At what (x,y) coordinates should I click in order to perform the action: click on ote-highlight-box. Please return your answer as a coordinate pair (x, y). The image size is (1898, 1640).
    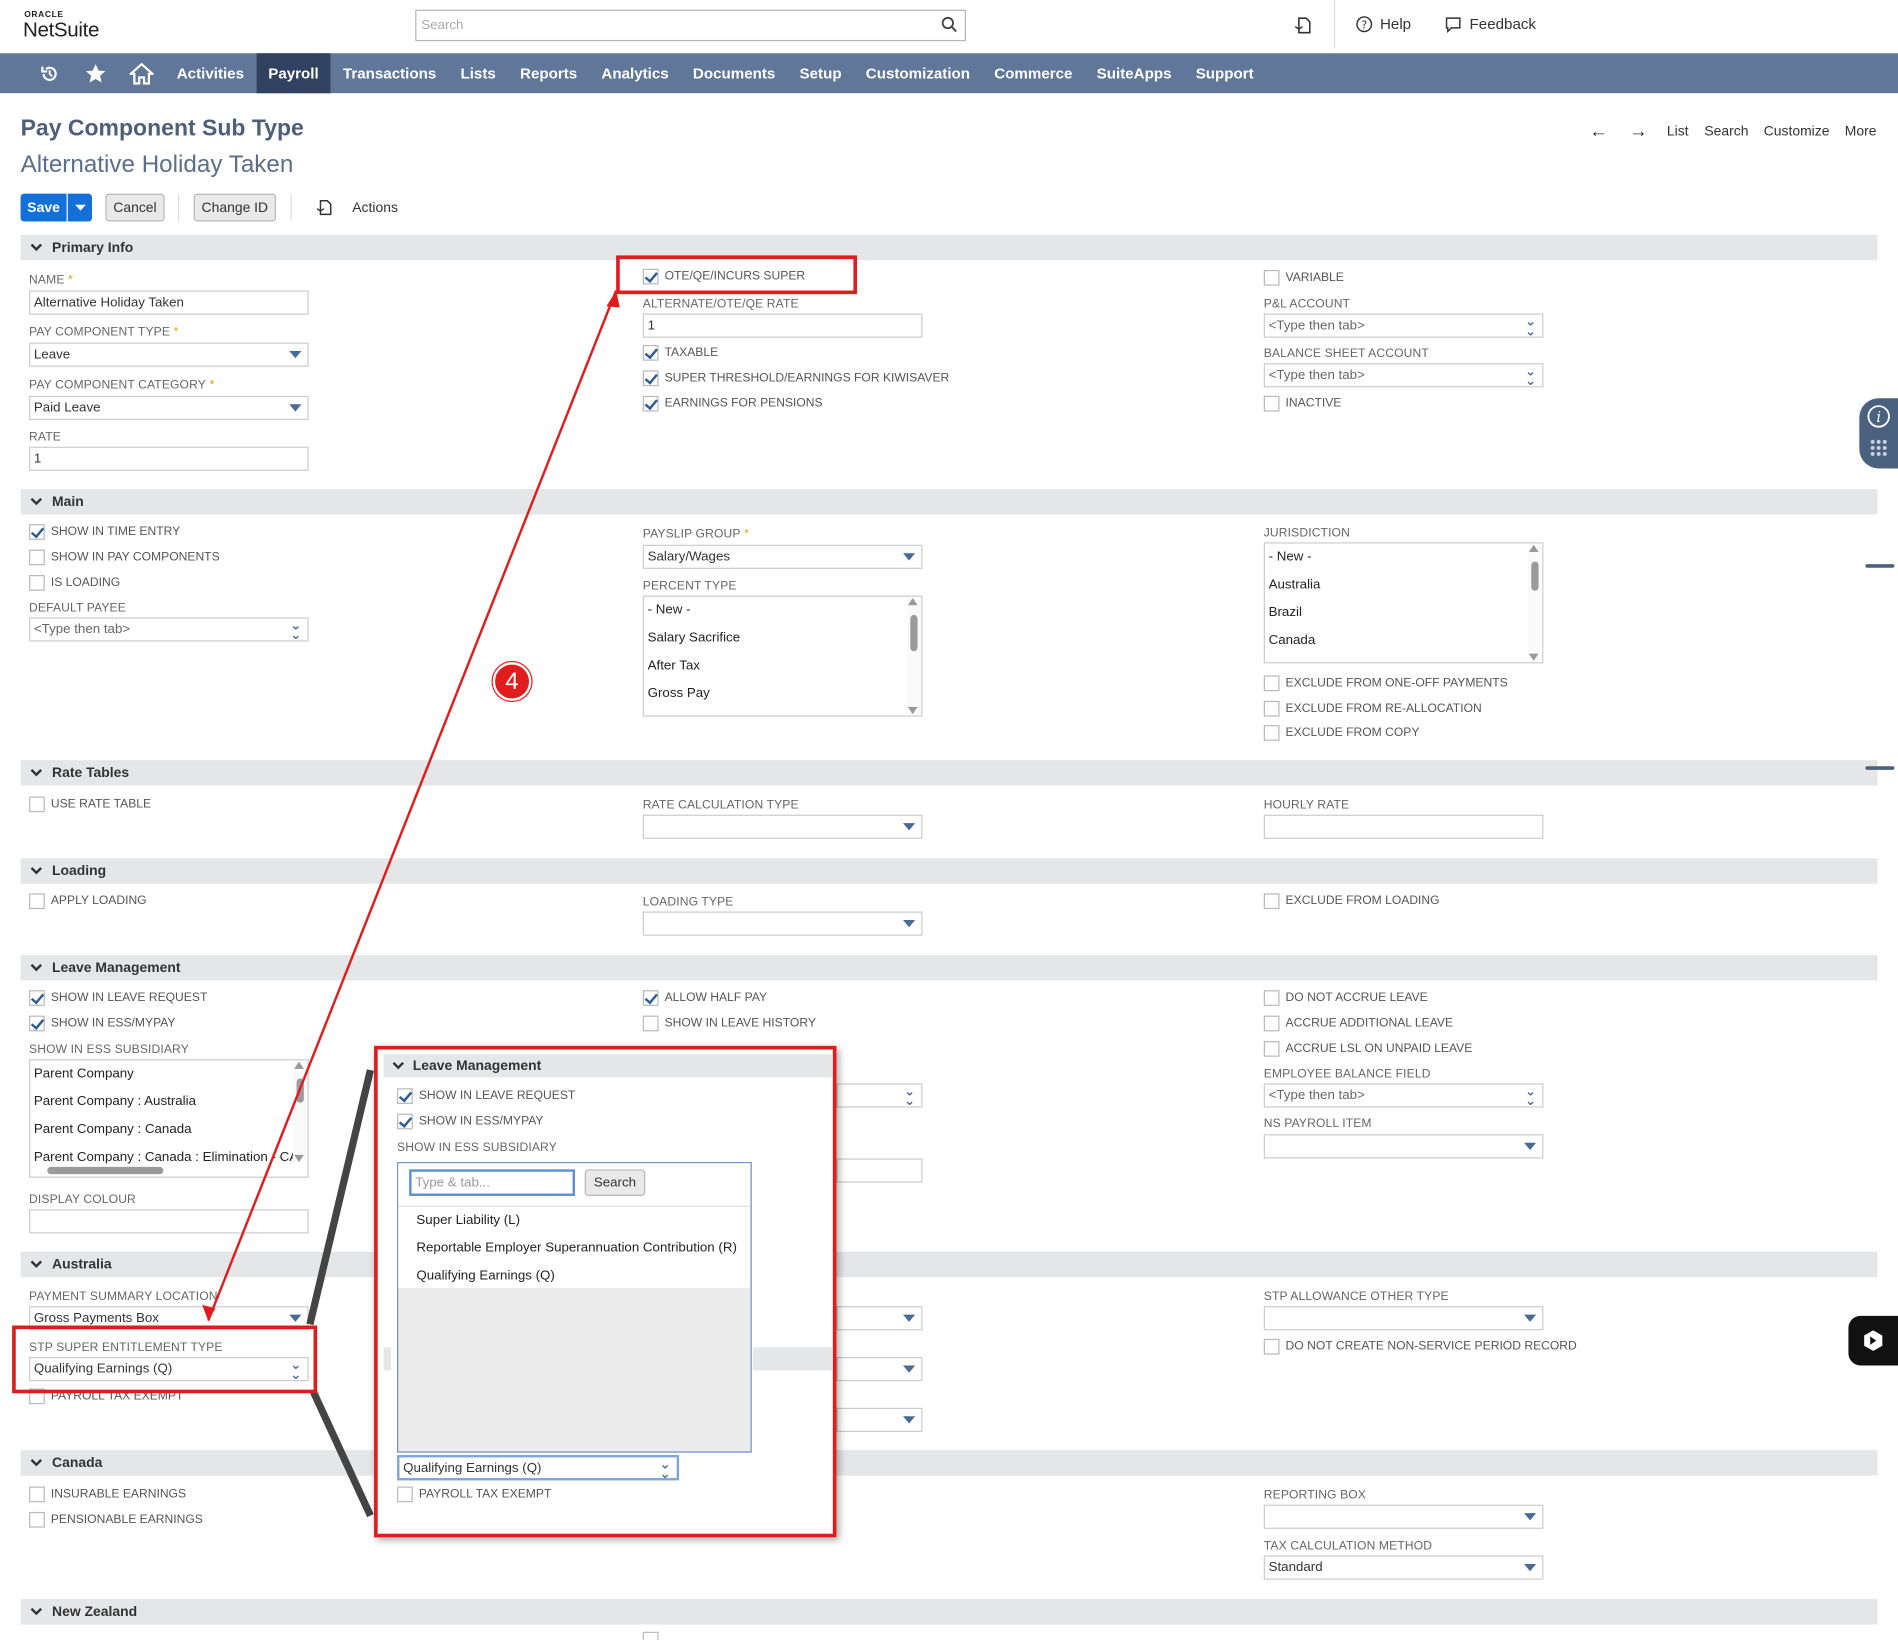
    Looking at the image, I should click on (737, 275).